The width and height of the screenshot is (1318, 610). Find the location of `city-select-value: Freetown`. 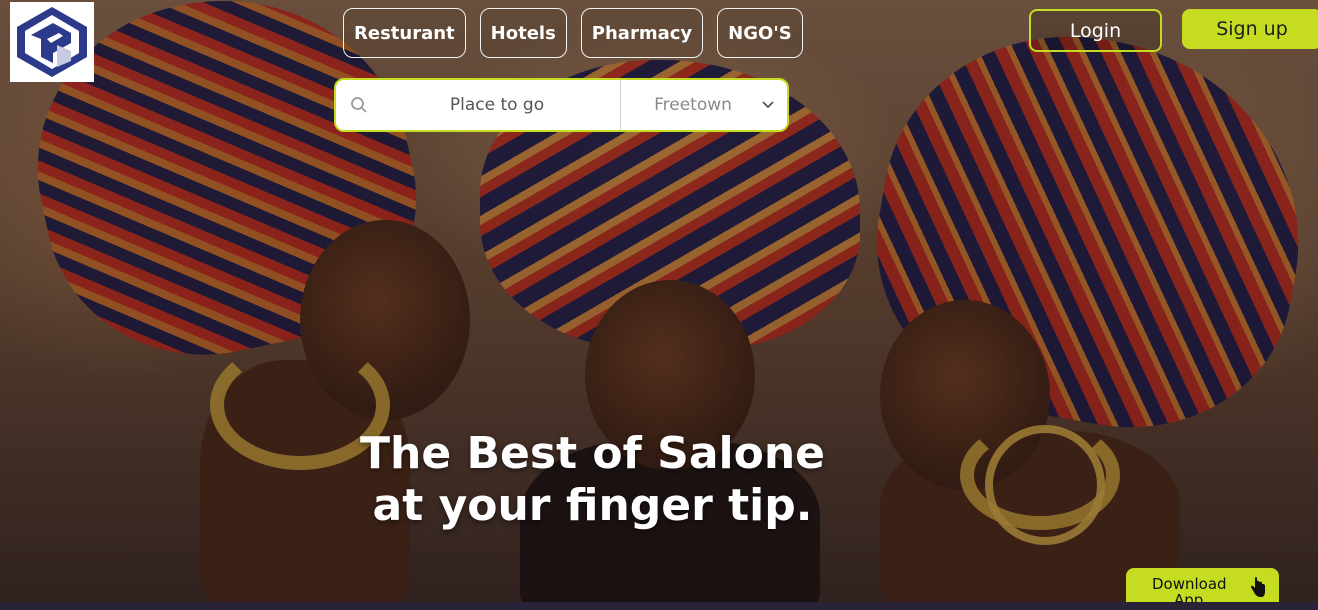

city-select-value: Freetown is located at coordinates (693, 105).